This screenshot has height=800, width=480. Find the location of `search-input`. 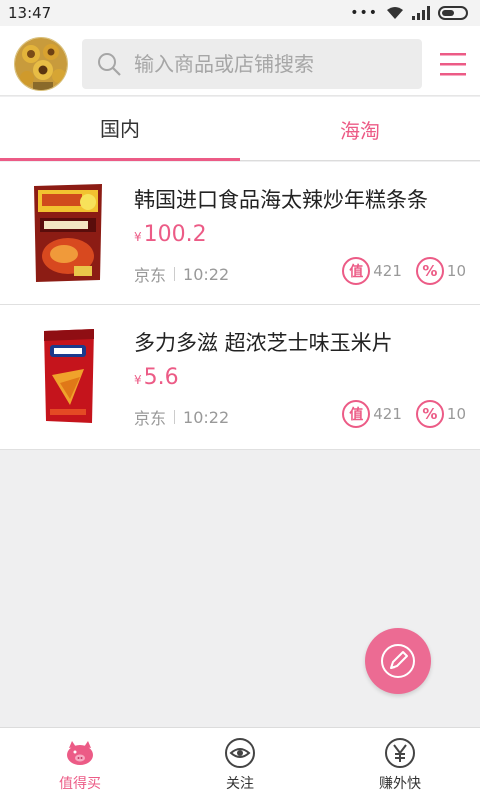

search-input is located at coordinates (269, 64).